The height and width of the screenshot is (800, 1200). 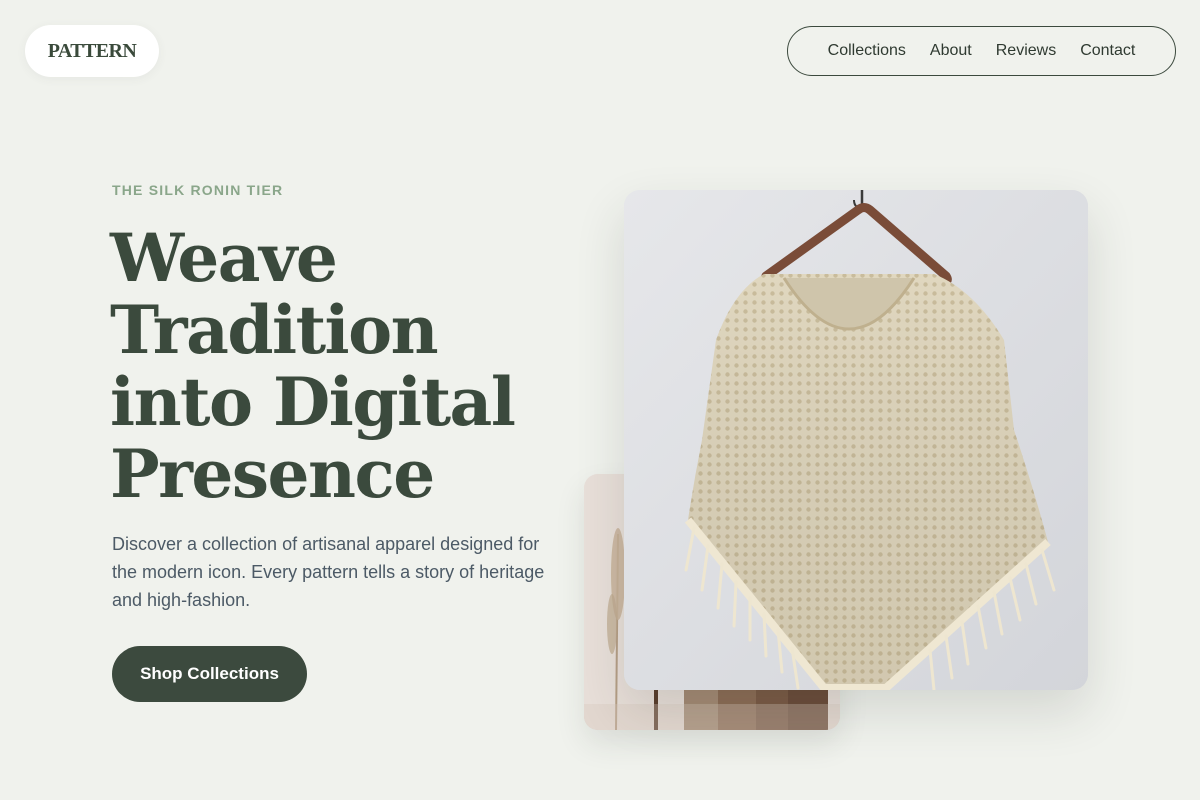 I want to click on hero-eyebrow: THE SILK RONIN TIER, so click(x=198, y=190).